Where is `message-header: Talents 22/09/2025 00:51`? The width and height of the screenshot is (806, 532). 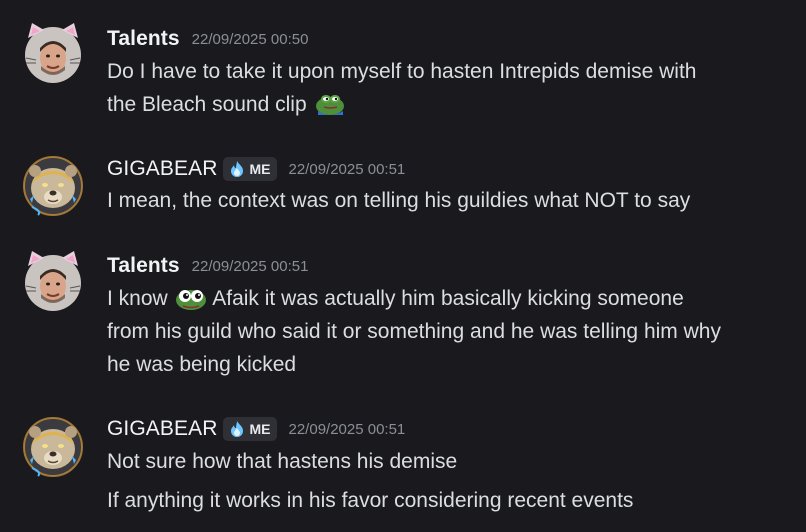
message-header: Talents 22/09/2025 00:51 is located at coordinates (207, 266).